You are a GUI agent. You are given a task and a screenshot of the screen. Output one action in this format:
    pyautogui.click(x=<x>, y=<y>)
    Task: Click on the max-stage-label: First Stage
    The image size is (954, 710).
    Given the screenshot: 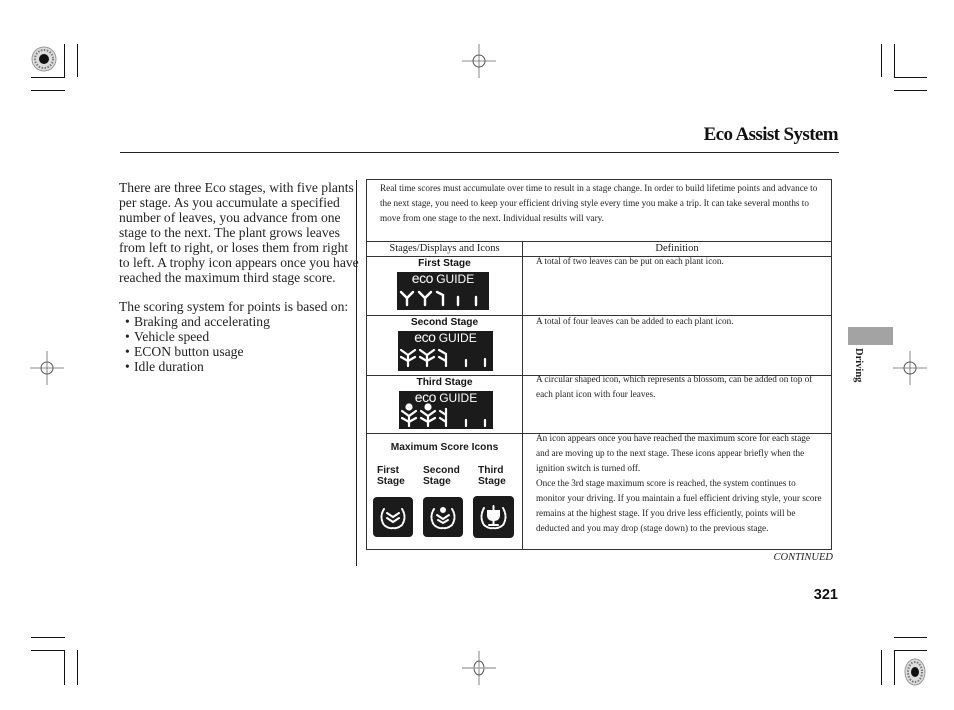 What is the action you would take?
    pyautogui.click(x=391, y=476)
    